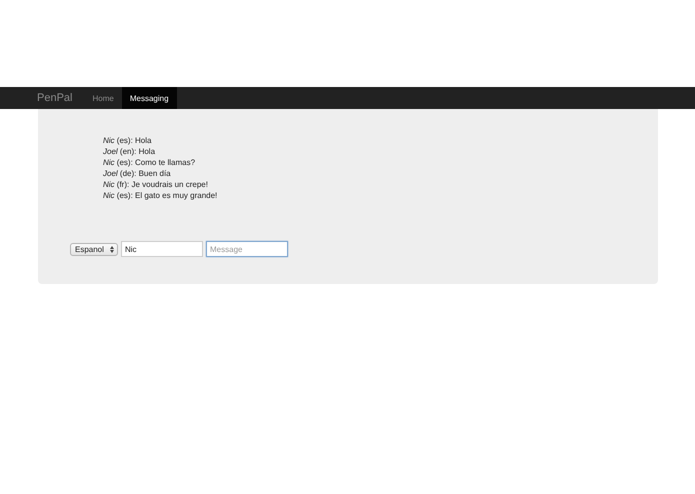 The image size is (695, 494). Describe the element at coordinates (112, 249) in the screenshot. I see `updown-caret-icon` at that location.